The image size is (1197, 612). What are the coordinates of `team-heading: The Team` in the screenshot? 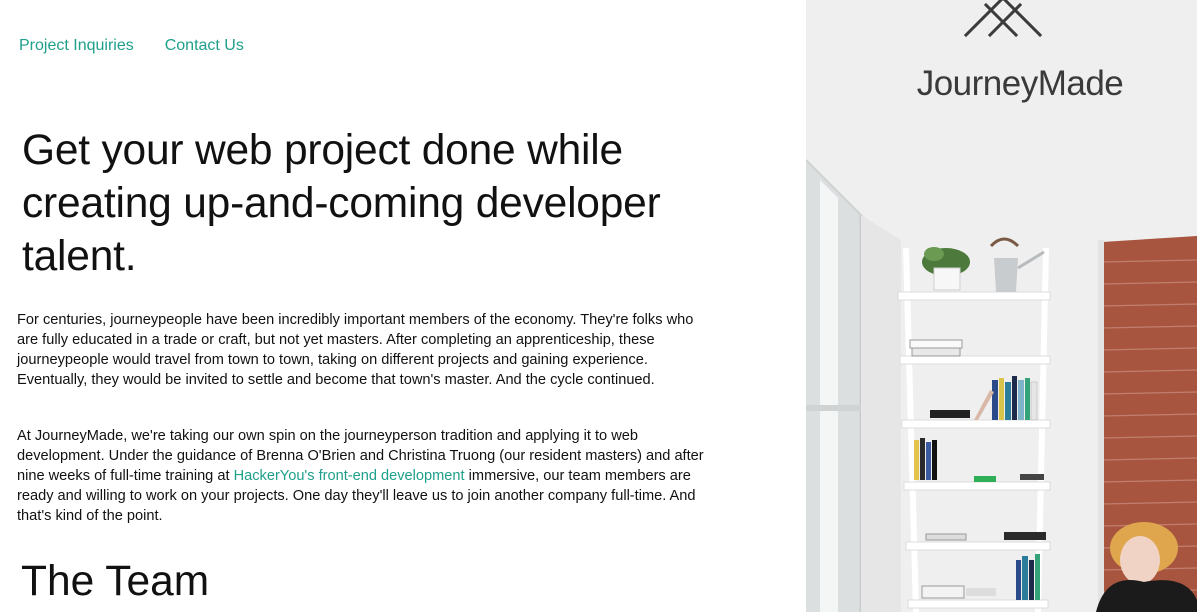 It's located at (115, 581).